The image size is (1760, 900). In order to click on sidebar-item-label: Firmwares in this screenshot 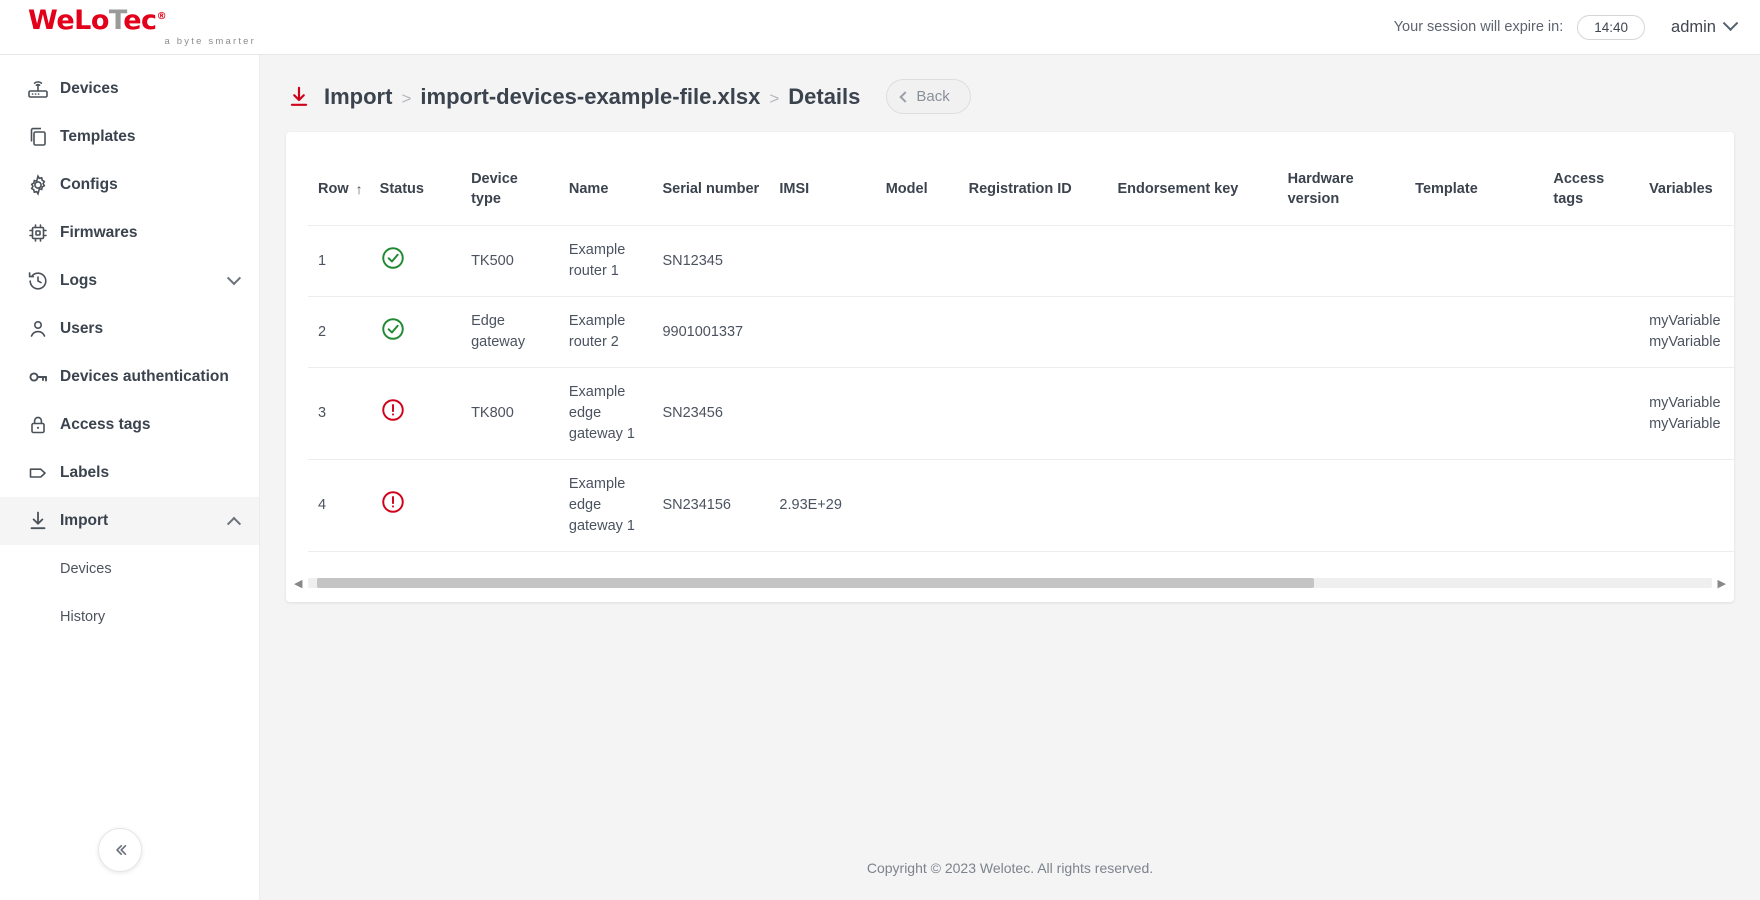, I will do `click(99, 232)`.